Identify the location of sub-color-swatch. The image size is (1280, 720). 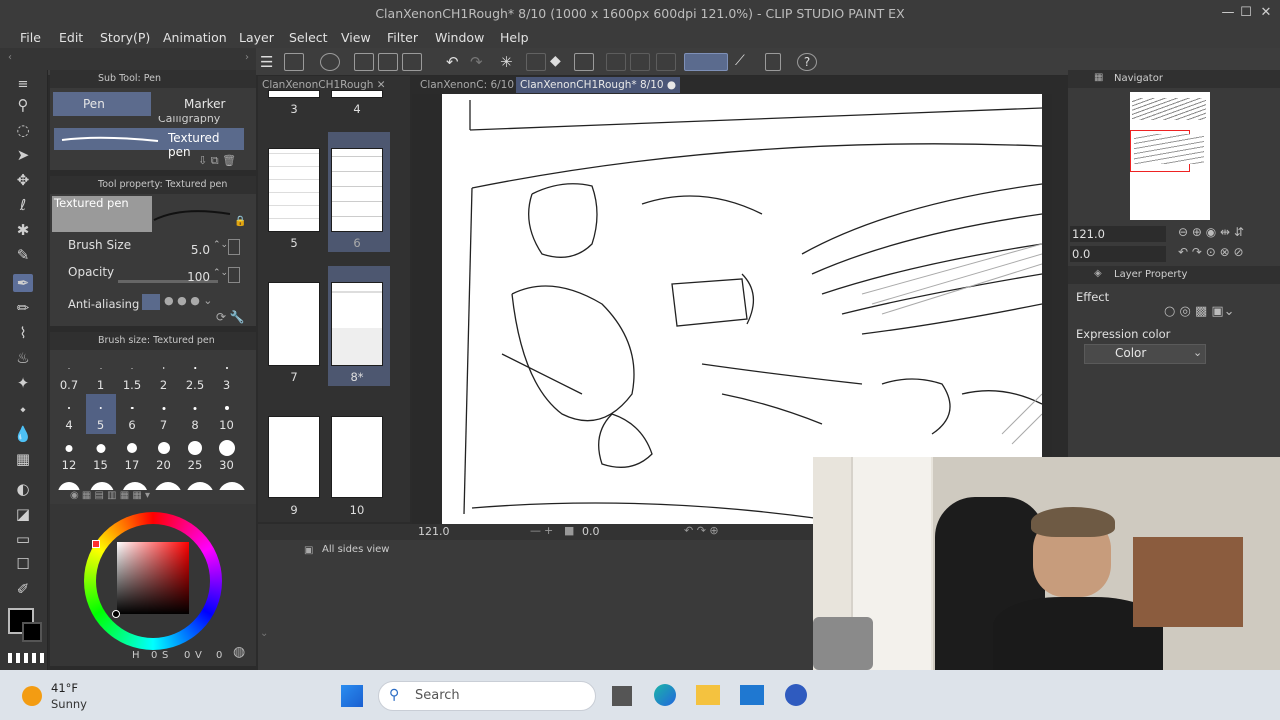
(32, 632).